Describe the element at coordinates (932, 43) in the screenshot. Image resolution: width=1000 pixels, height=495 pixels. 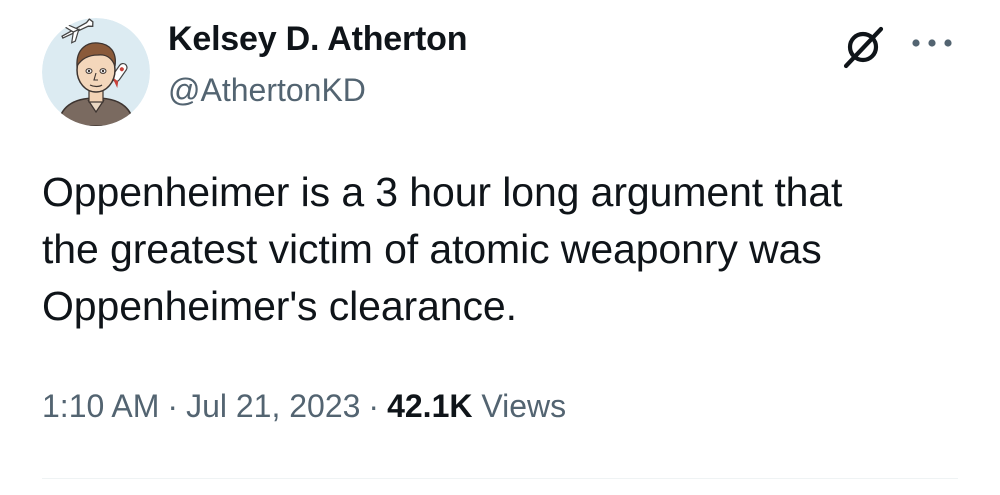
I see `more-options-icon` at that location.